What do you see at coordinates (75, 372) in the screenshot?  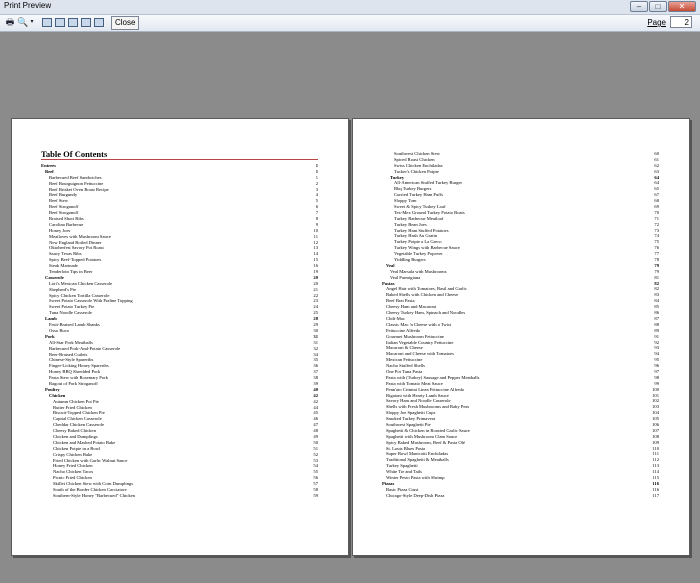 I see `toc-entry-title: Honey BBQ Shredded Pork` at bounding box center [75, 372].